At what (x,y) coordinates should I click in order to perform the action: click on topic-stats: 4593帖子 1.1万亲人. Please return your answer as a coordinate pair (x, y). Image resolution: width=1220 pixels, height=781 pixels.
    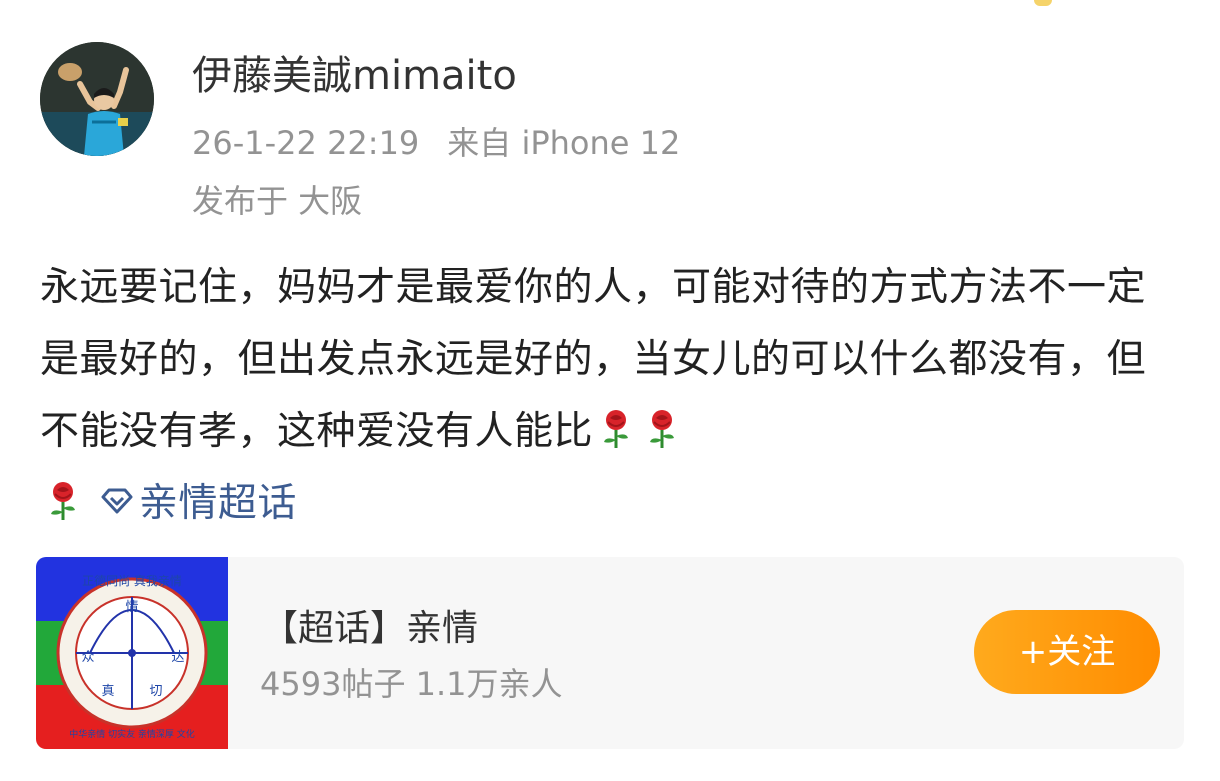
    Looking at the image, I should click on (411, 684).